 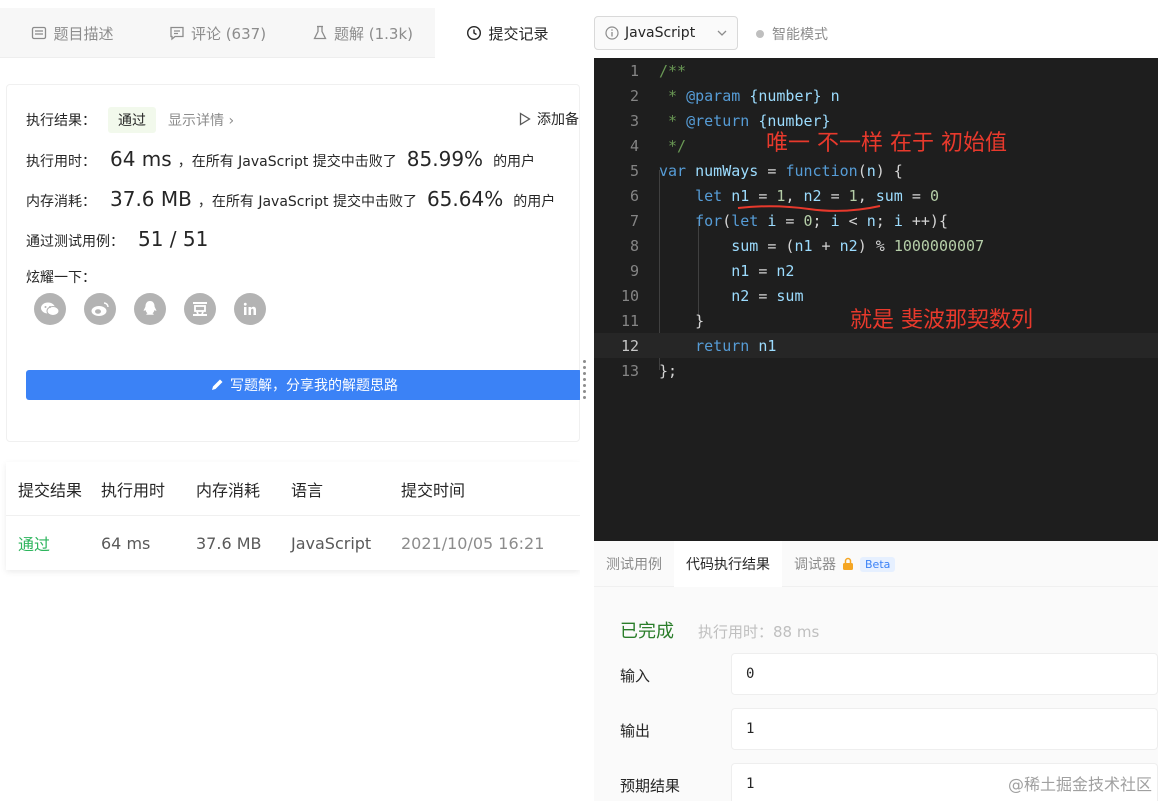 I want to click on table-header: 提交结果 执行用时 内存消耗 语言 提交时间, so click(x=293, y=489).